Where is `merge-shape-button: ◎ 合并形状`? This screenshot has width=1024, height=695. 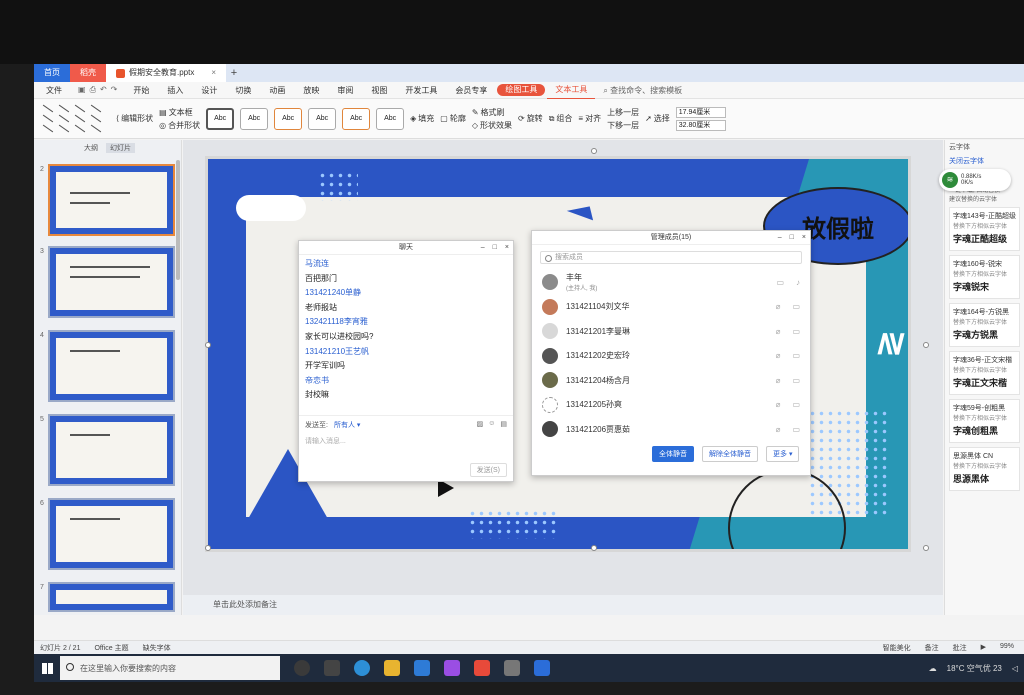 merge-shape-button: ◎ 合并形状 is located at coordinates (179, 125).